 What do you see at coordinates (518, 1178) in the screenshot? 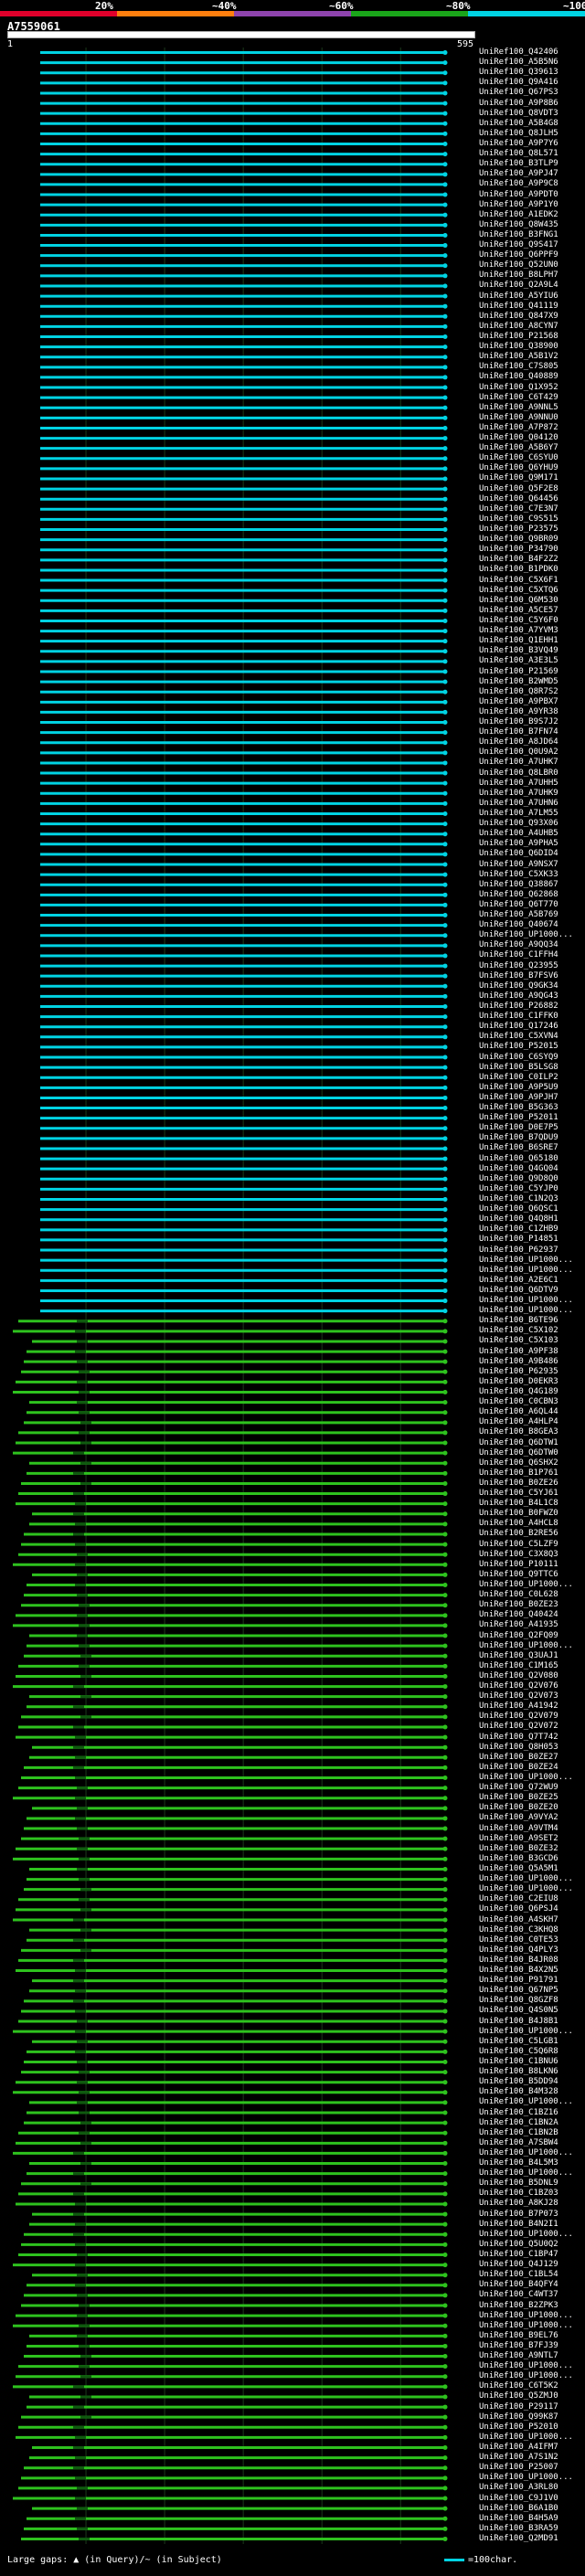
I see `hit-label: UniRef100_Q9D8Q0` at bounding box center [518, 1178].